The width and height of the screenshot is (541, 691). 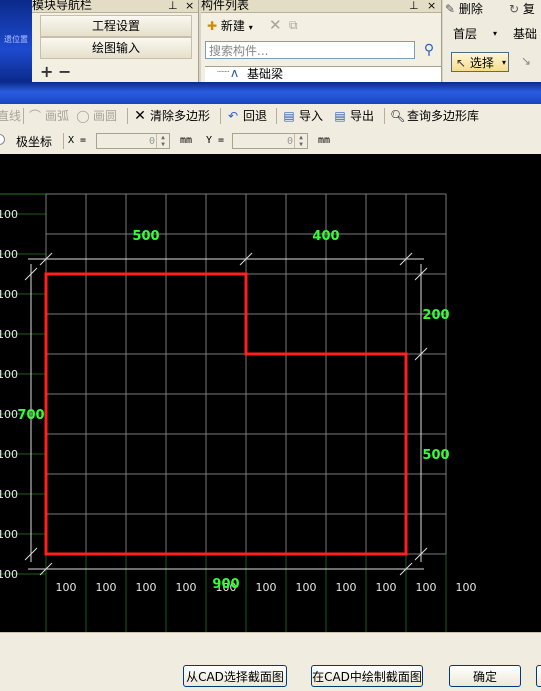 What do you see at coordinates (538, 676) in the screenshot?
I see `cancel-button` at bounding box center [538, 676].